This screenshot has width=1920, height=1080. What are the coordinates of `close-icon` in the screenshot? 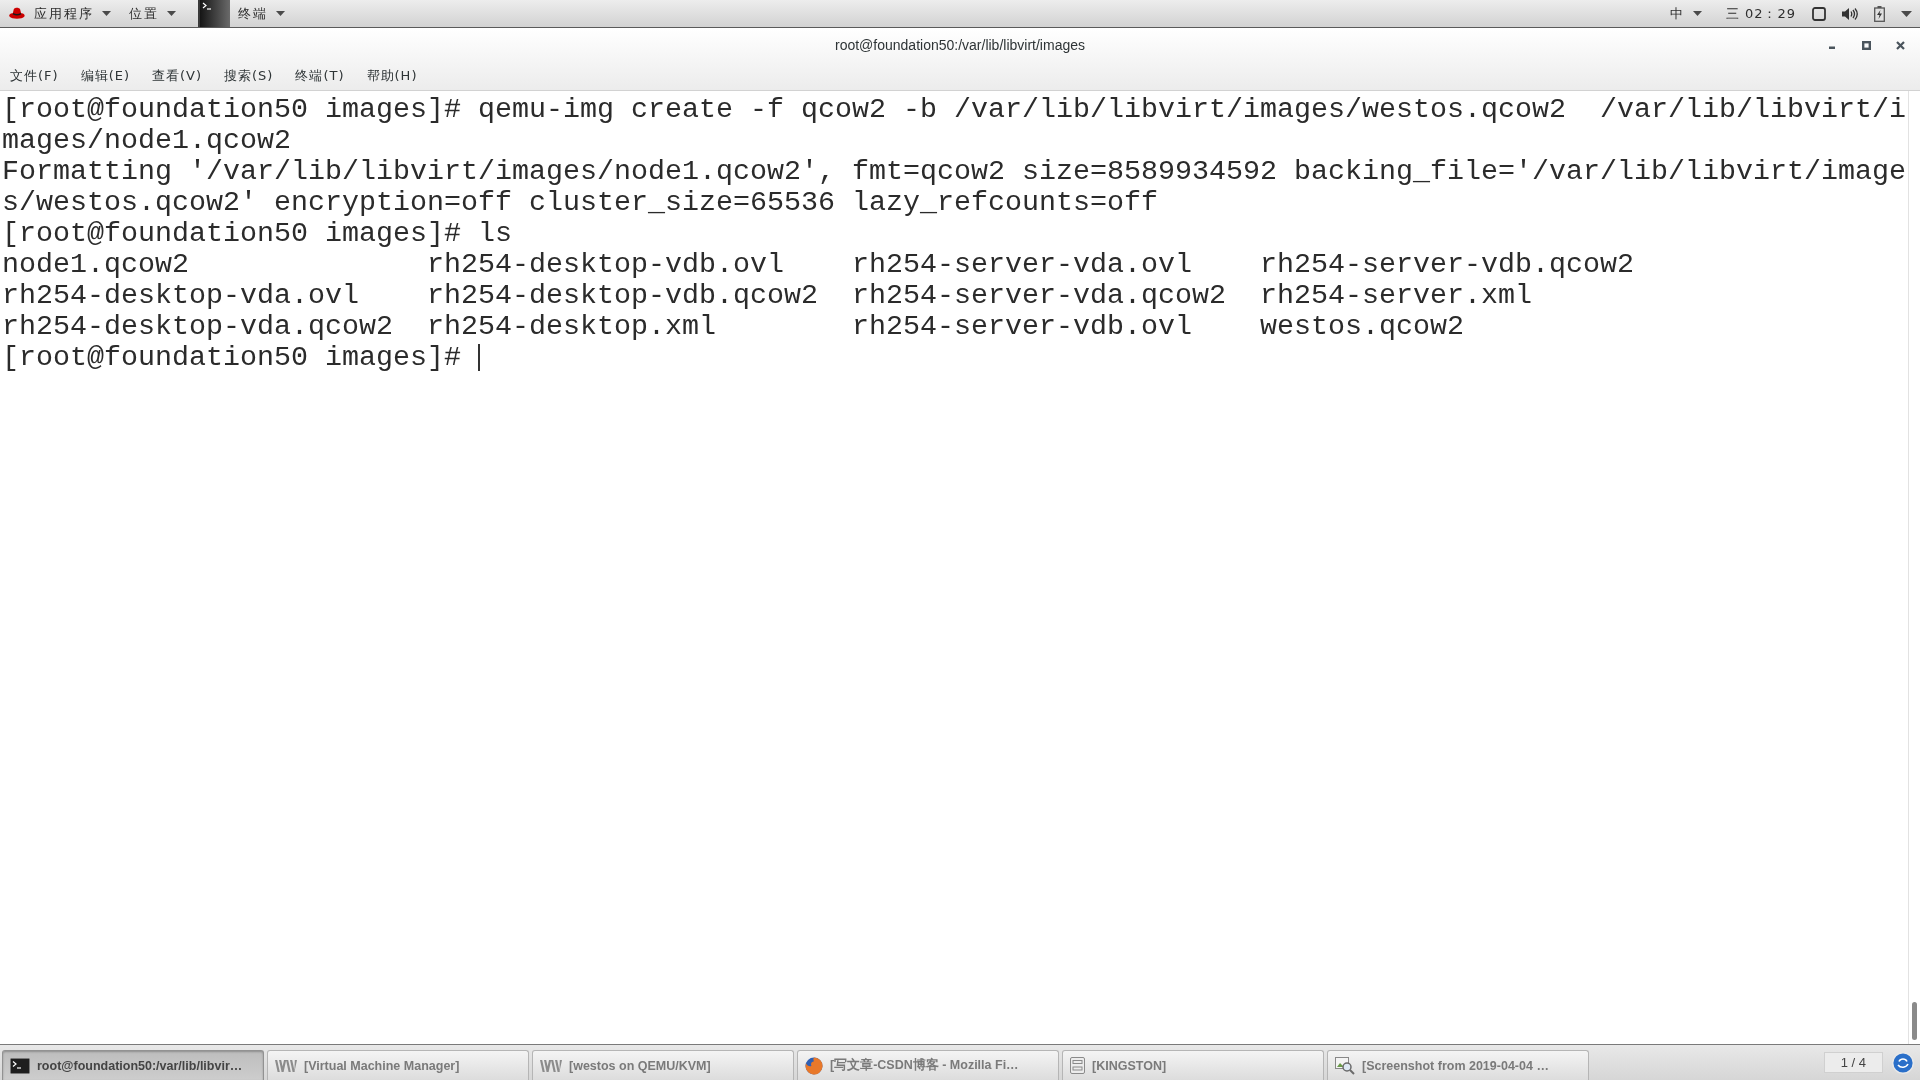 It's located at (1900, 45).